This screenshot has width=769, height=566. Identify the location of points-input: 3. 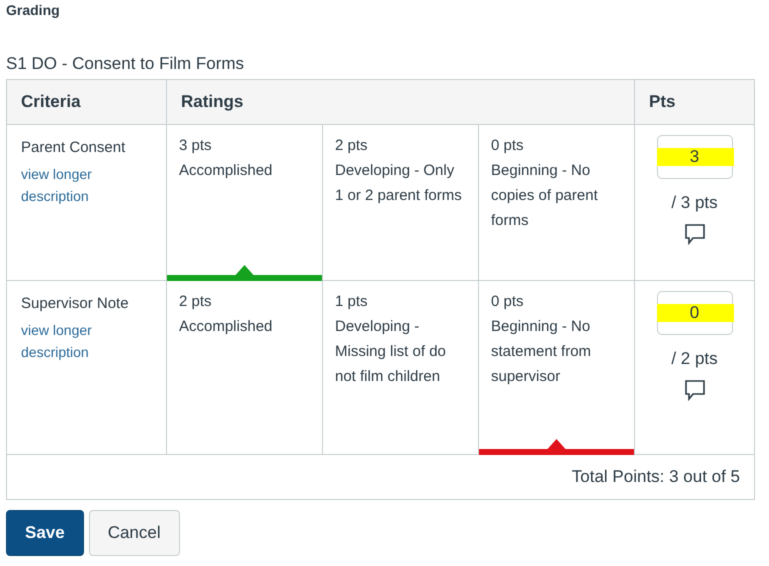
(694, 157).